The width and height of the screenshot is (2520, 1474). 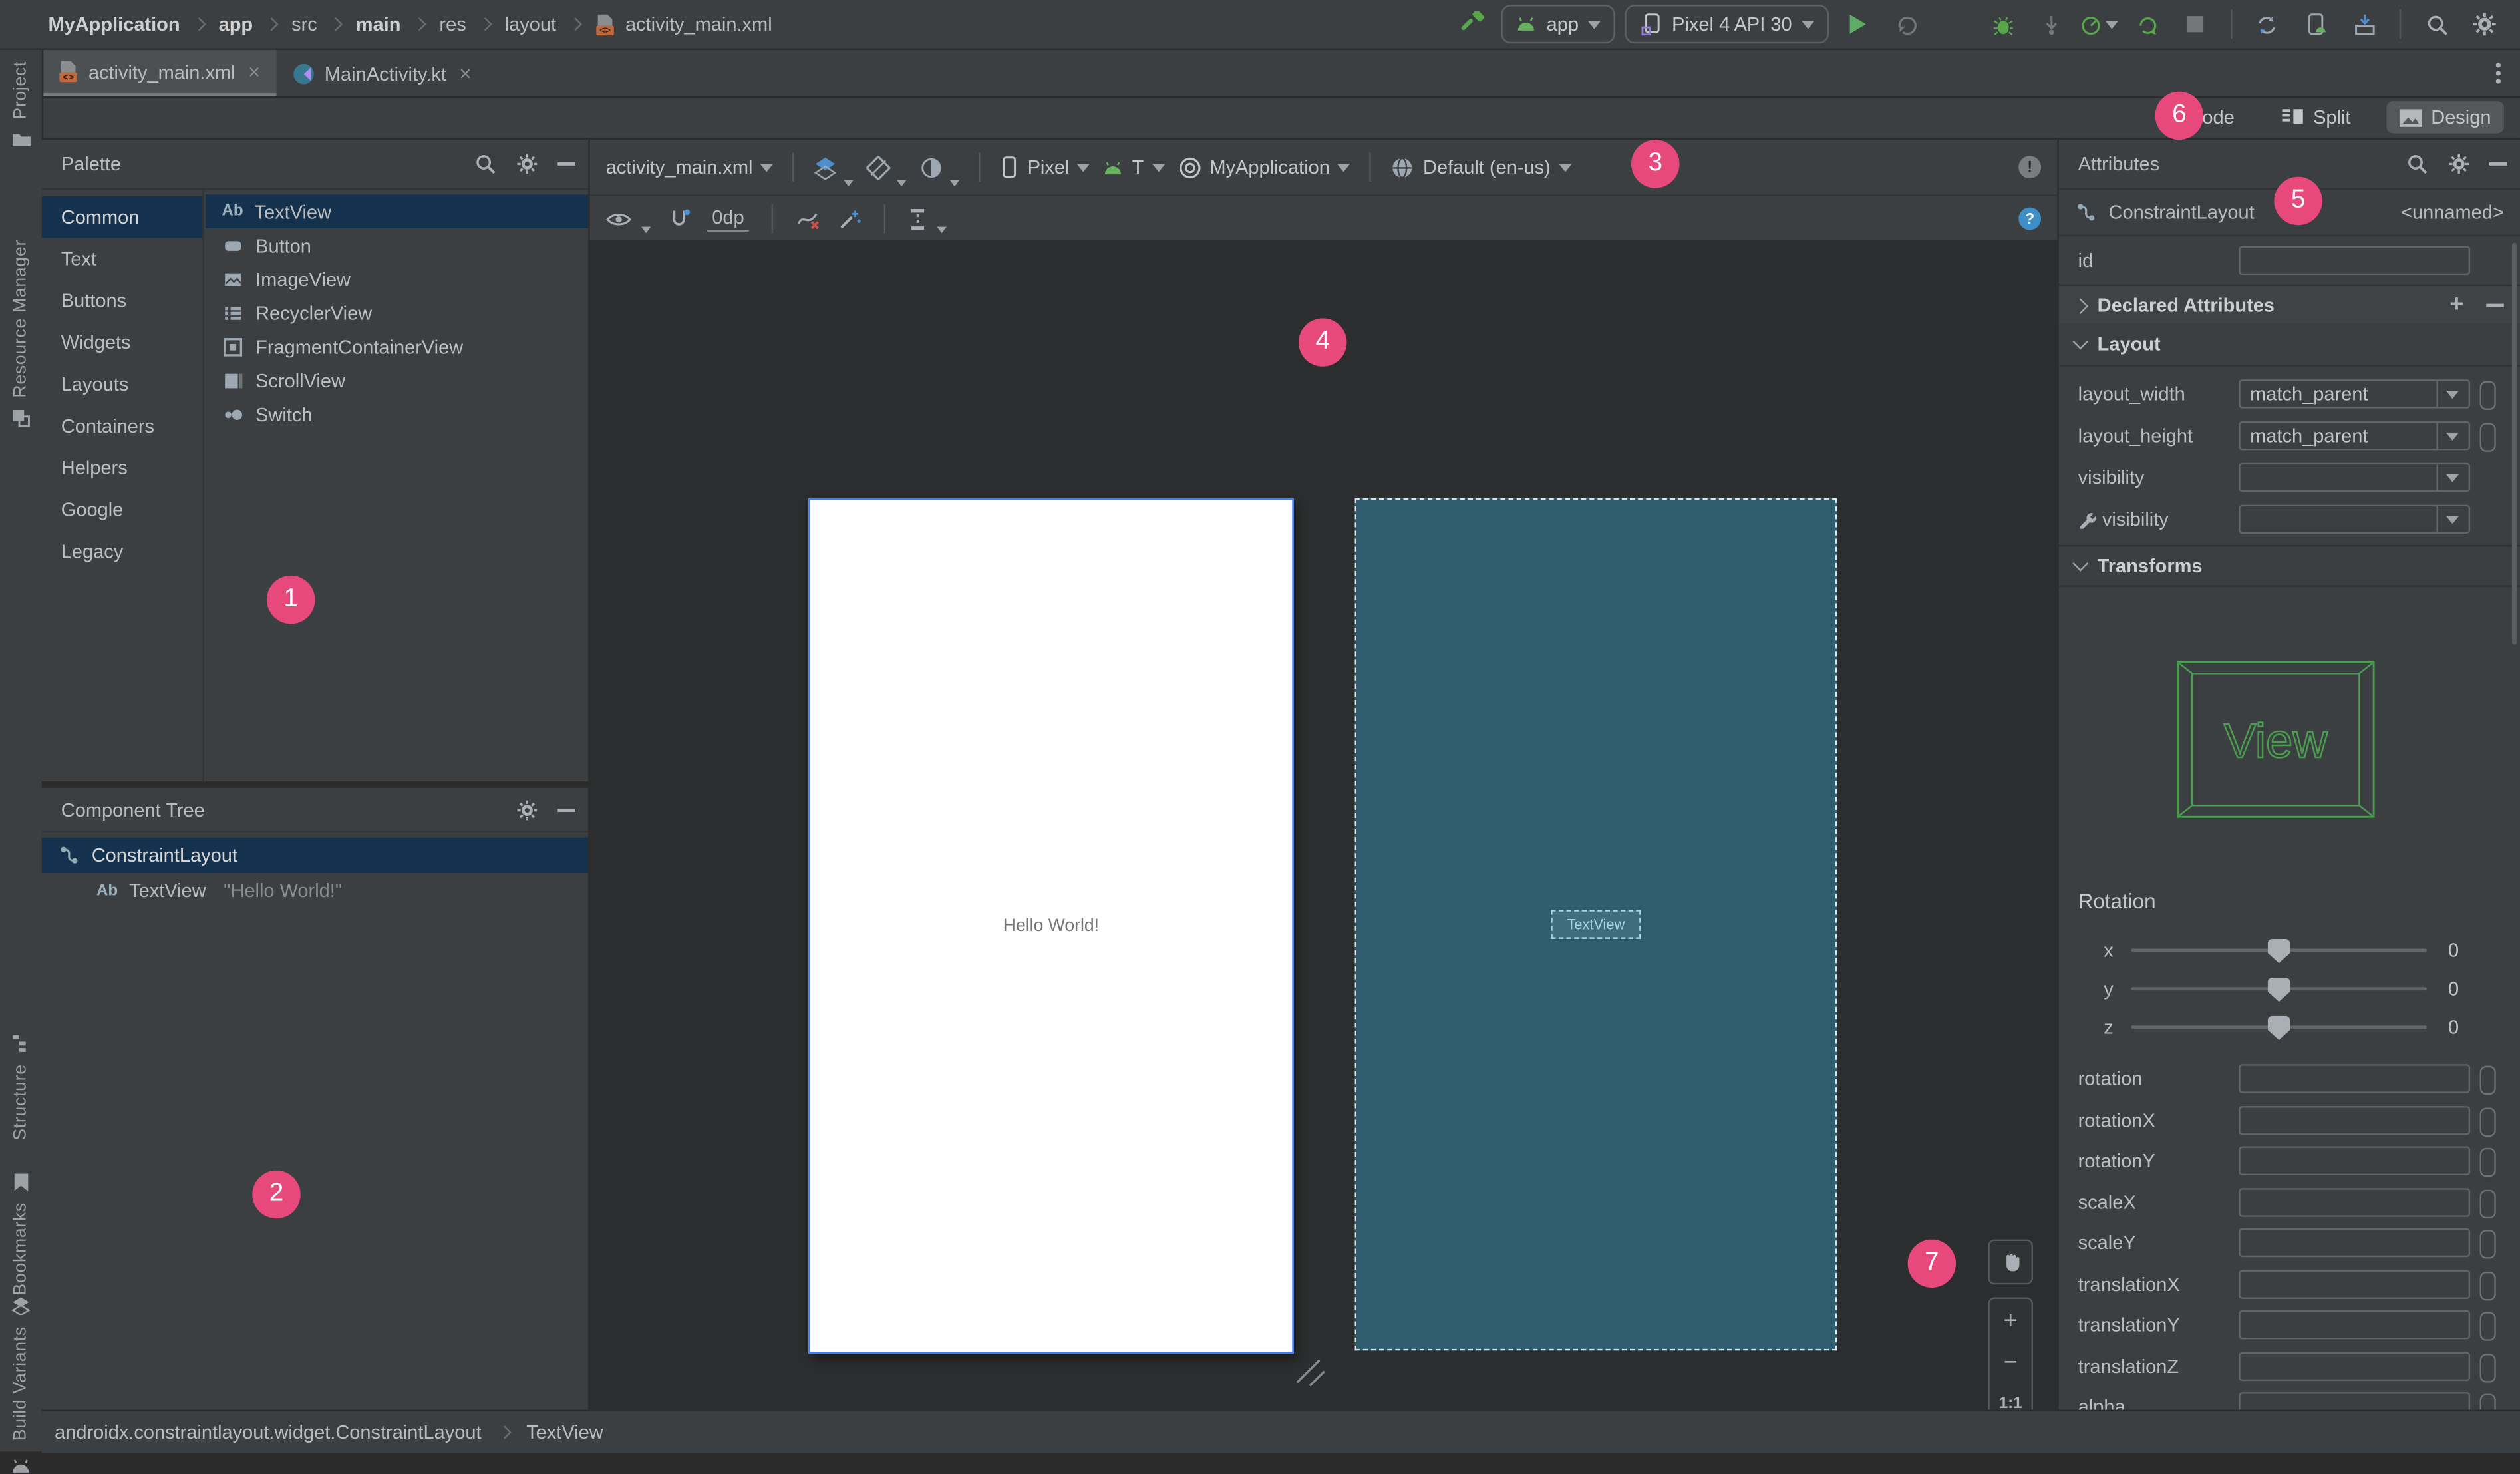 What do you see at coordinates (453, 24) in the screenshot?
I see `breadcrumb-res: res` at bounding box center [453, 24].